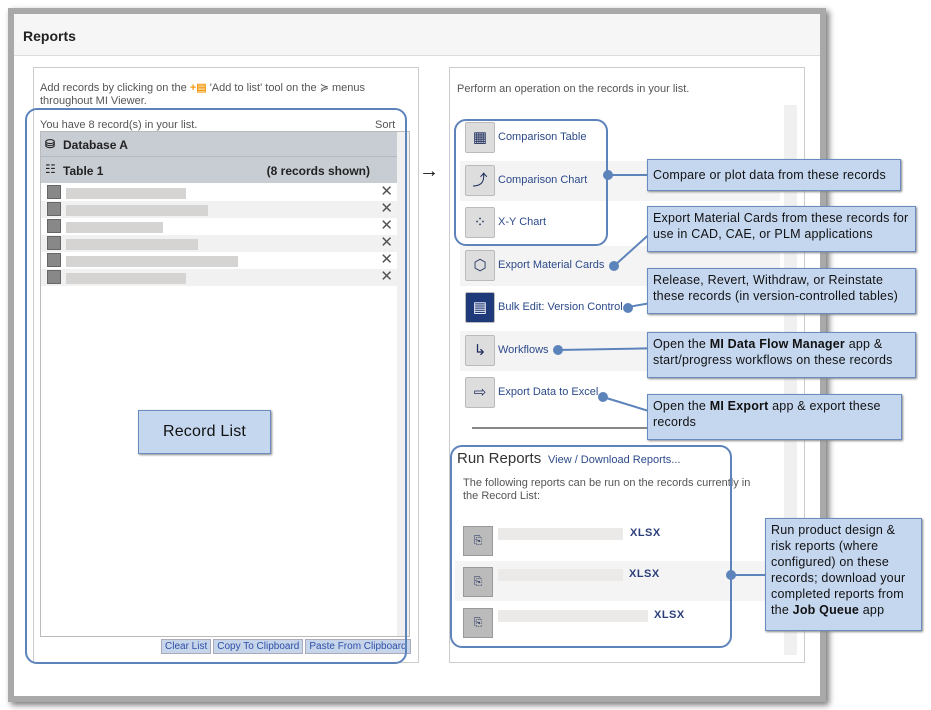 The image size is (931, 710). I want to click on reports-highlight, so click(591, 546).